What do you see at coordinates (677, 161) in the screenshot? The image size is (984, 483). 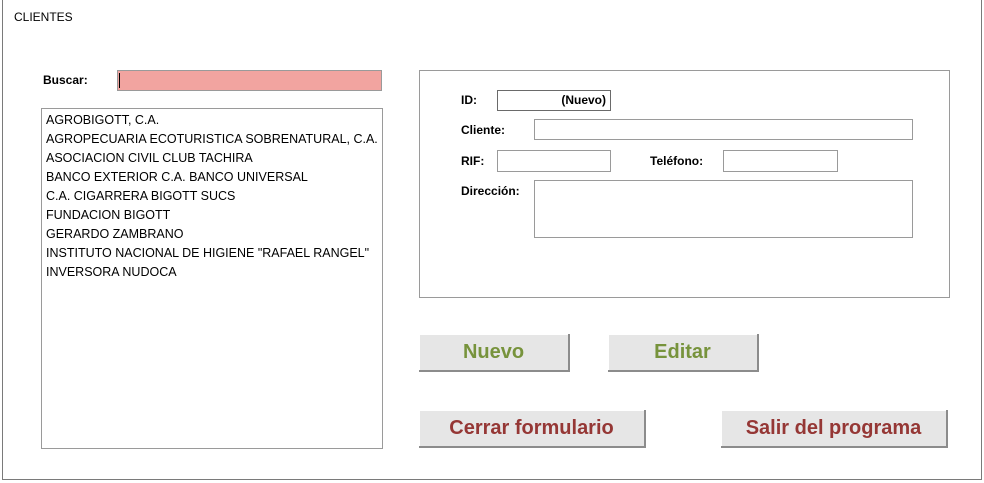 I see `telefono-label: Teléfono:` at bounding box center [677, 161].